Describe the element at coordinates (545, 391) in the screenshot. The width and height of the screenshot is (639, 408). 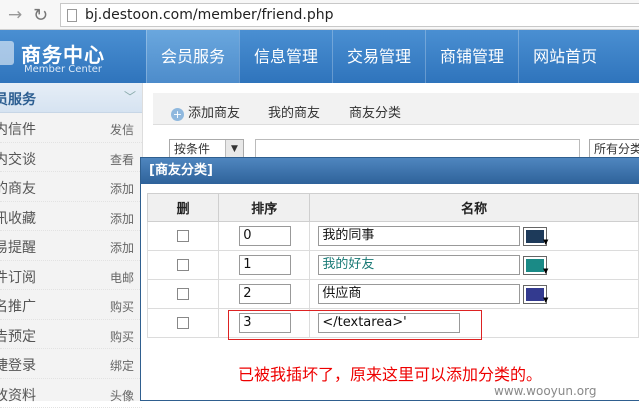
I see `watermark: www.wooyun.org` at that location.